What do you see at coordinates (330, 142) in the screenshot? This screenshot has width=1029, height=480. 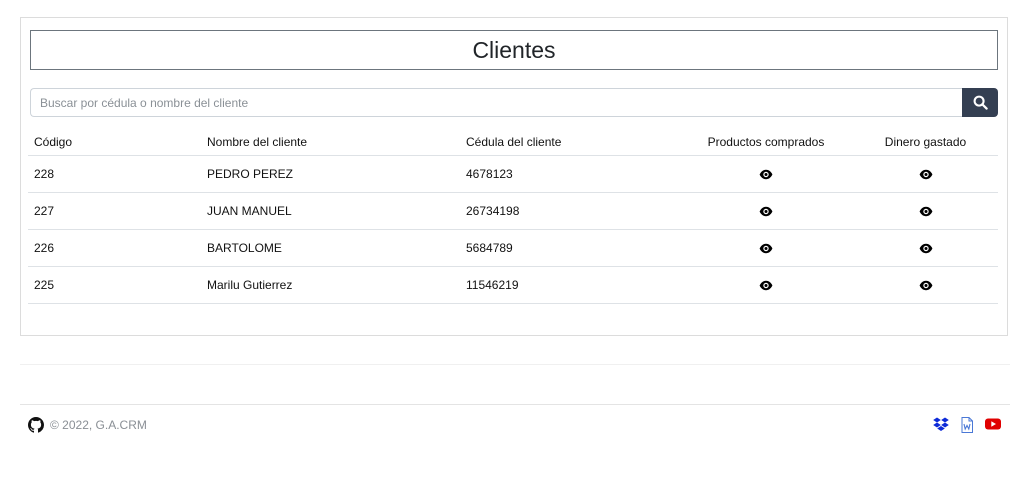 I see `header-nombre: Nombre del cliente` at bounding box center [330, 142].